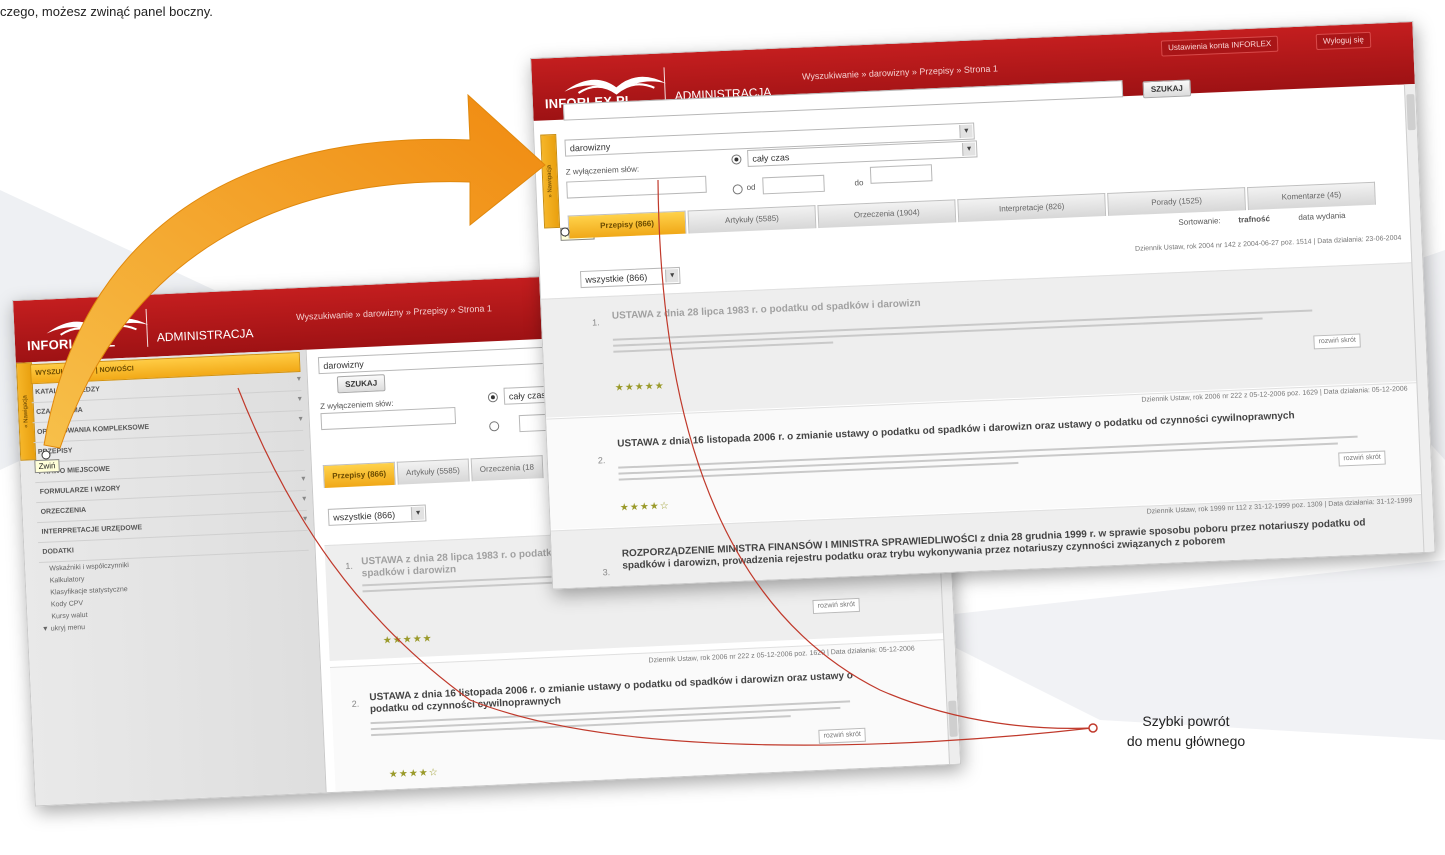 The height and width of the screenshot is (855, 1445). What do you see at coordinates (26, 411) in the screenshot?
I see `collapse-handle-label: « Nawigacja` at bounding box center [26, 411].